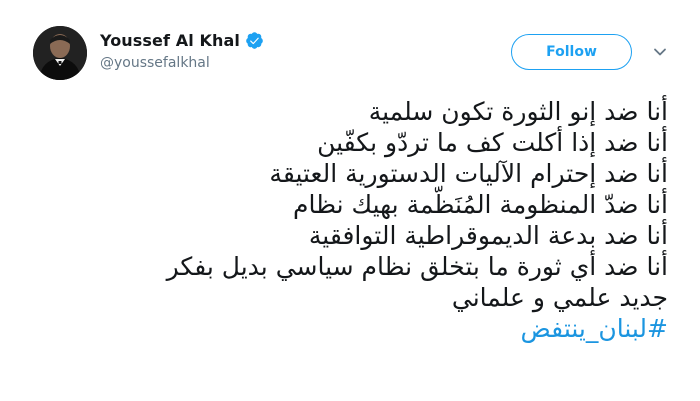  Describe the element at coordinates (348, 328) in the screenshot. I see `hashtag-link: #لبنان_ينتفض` at that location.